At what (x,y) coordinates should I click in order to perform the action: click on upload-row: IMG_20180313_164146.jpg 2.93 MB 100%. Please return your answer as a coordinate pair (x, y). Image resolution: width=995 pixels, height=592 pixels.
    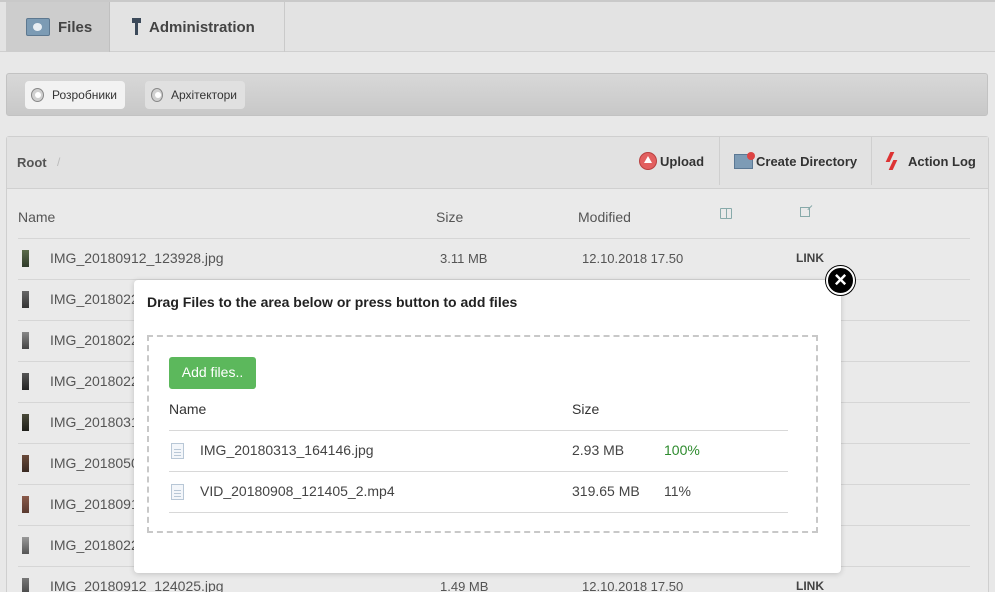
    Looking at the image, I should click on (478, 451).